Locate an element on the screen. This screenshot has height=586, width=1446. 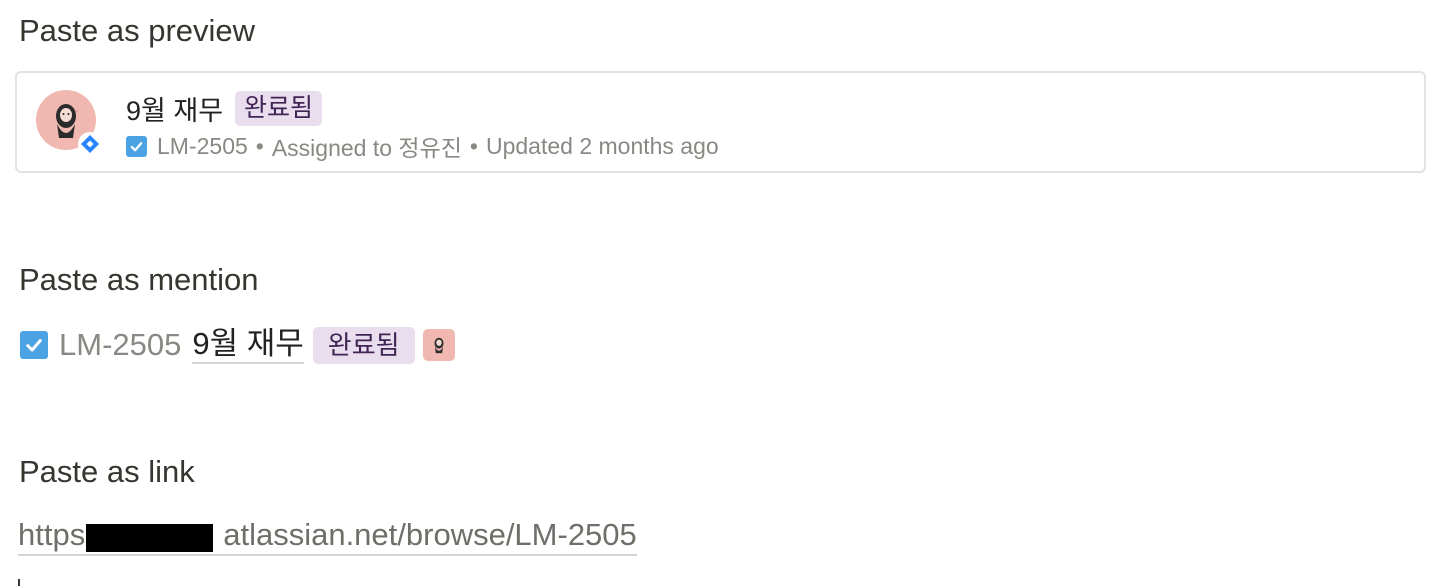
issue-mention: LM-2505 9월 재무 완료됨 is located at coordinates (237, 345).